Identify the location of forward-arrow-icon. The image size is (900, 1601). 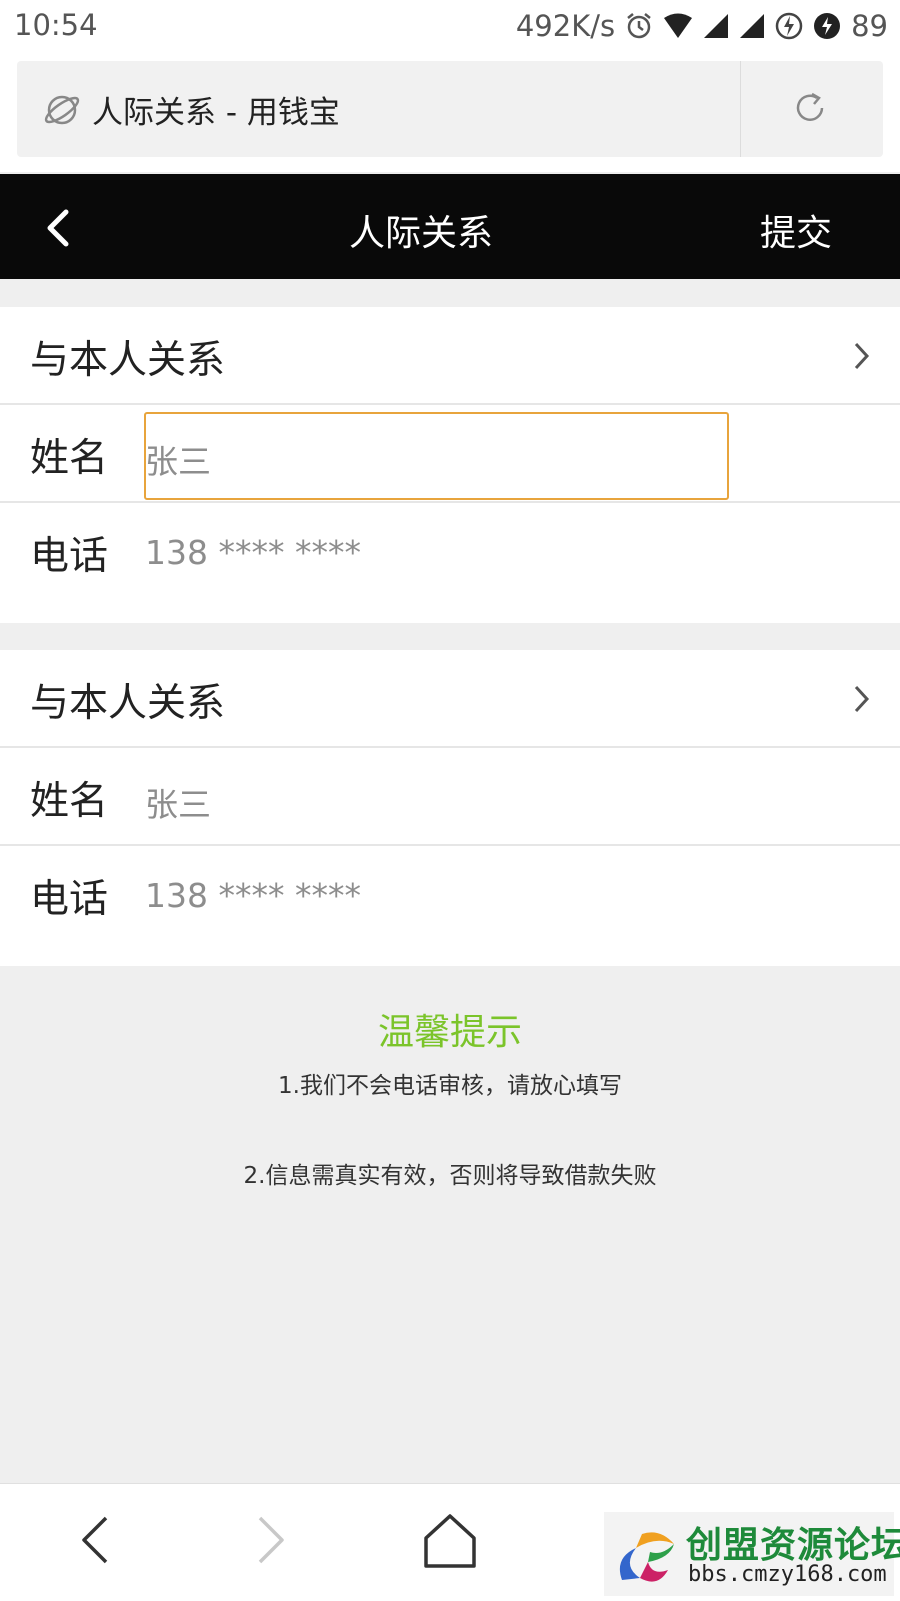
(270, 1540).